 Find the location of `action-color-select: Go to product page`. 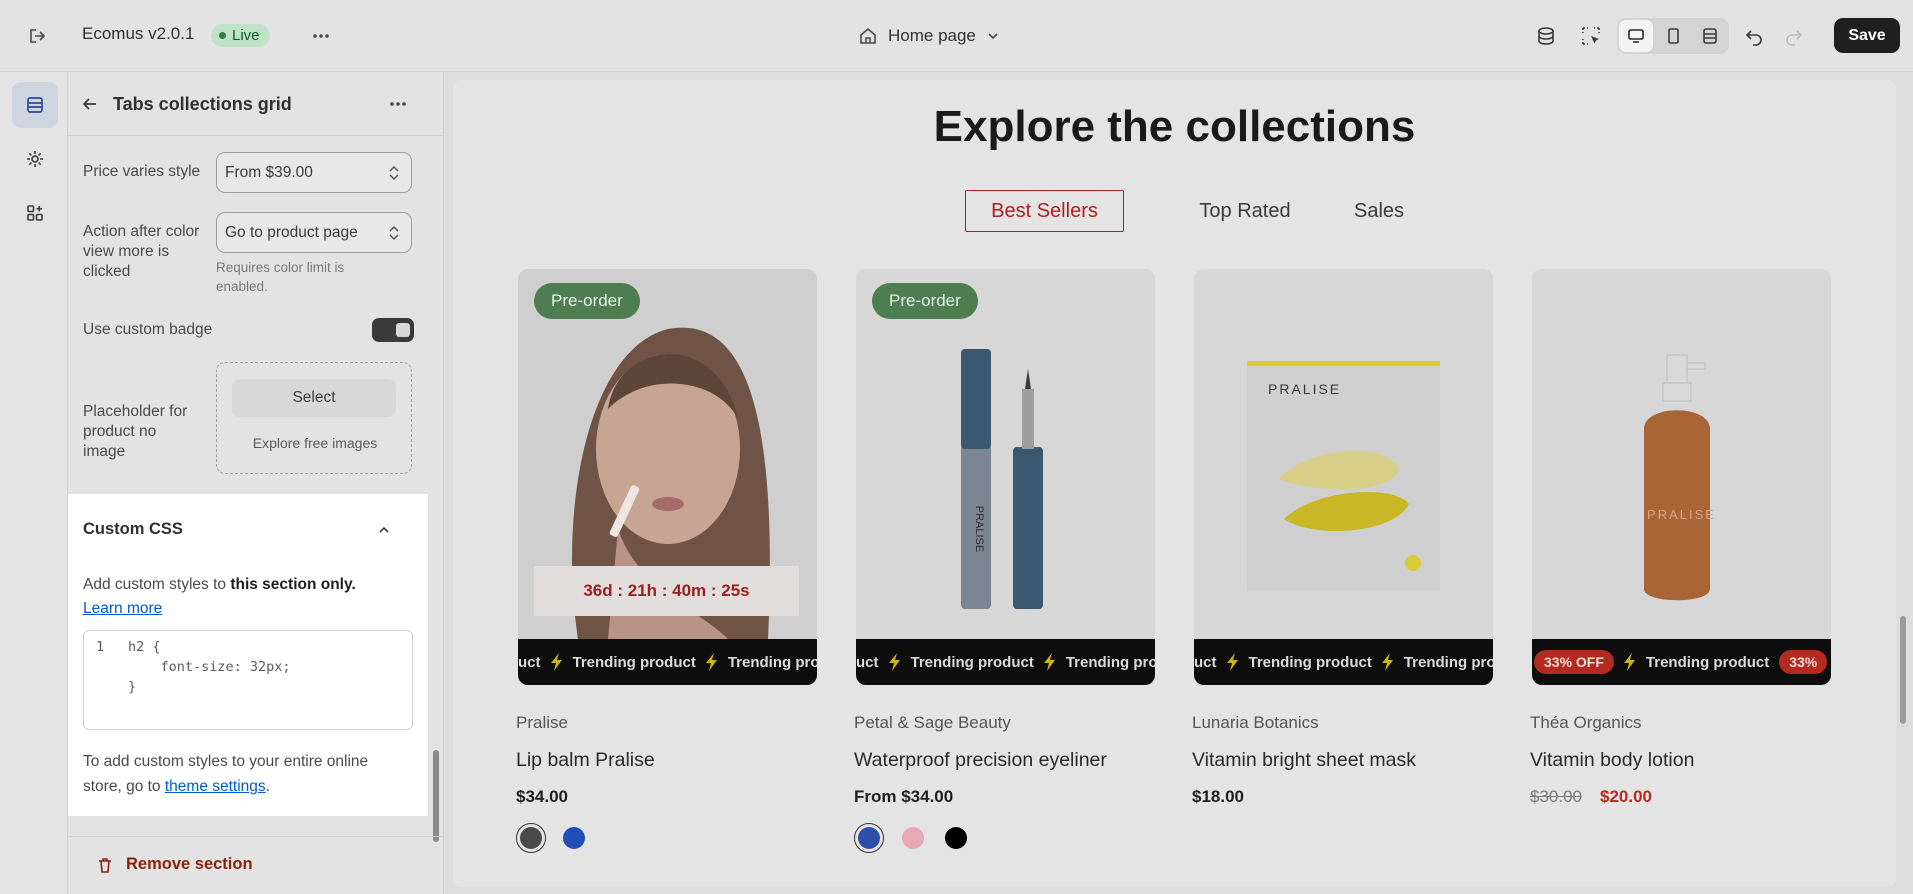

action-color-select: Go to product page is located at coordinates (314, 232).